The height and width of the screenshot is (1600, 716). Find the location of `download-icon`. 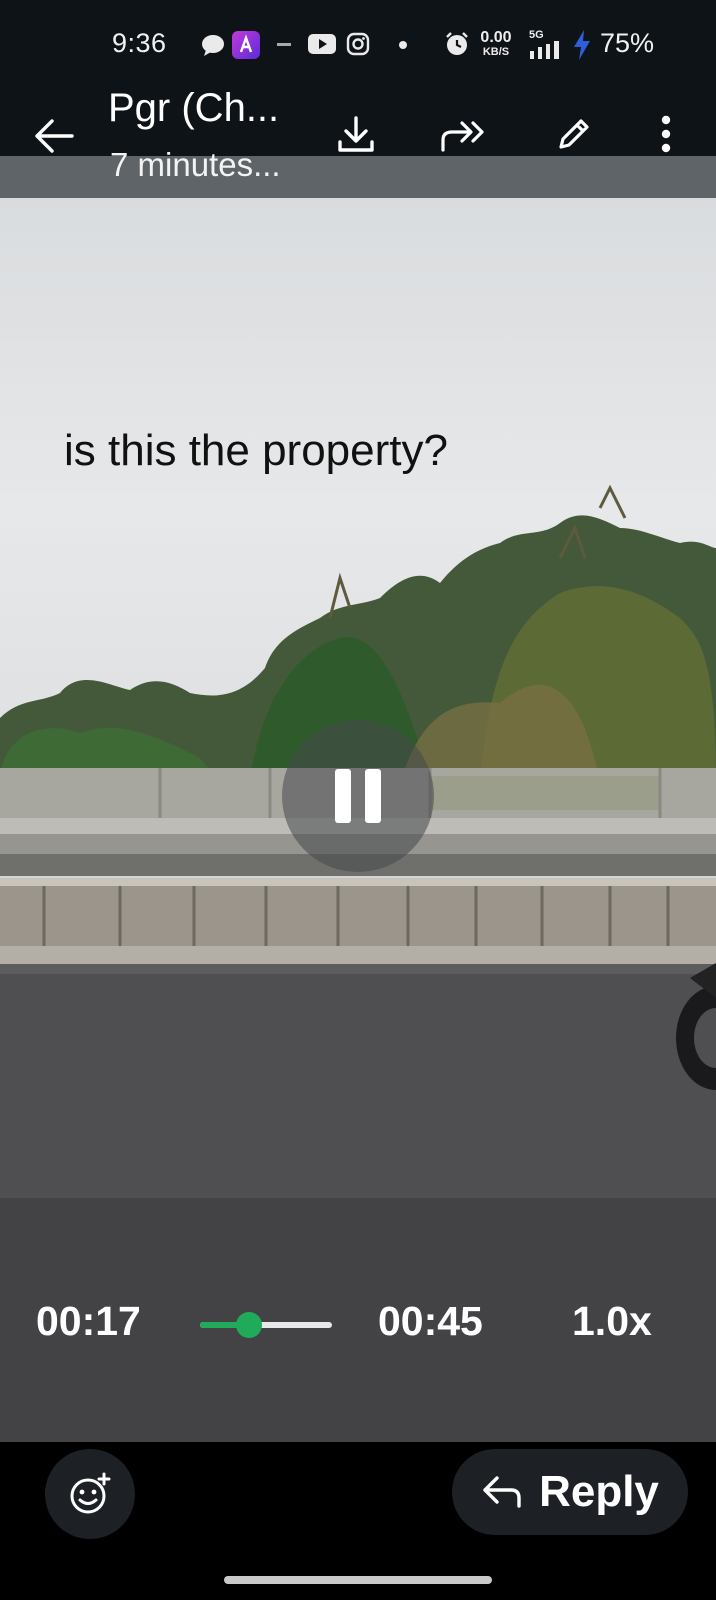

download-icon is located at coordinates (356, 134).